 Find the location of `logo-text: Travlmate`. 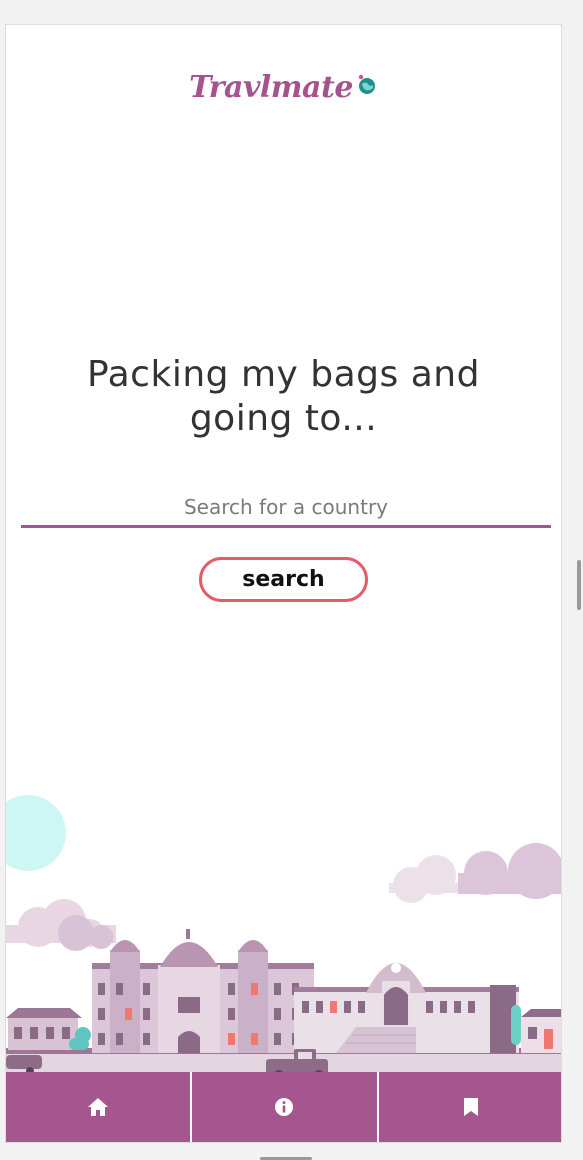

logo-text: Travlmate is located at coordinates (271, 87).